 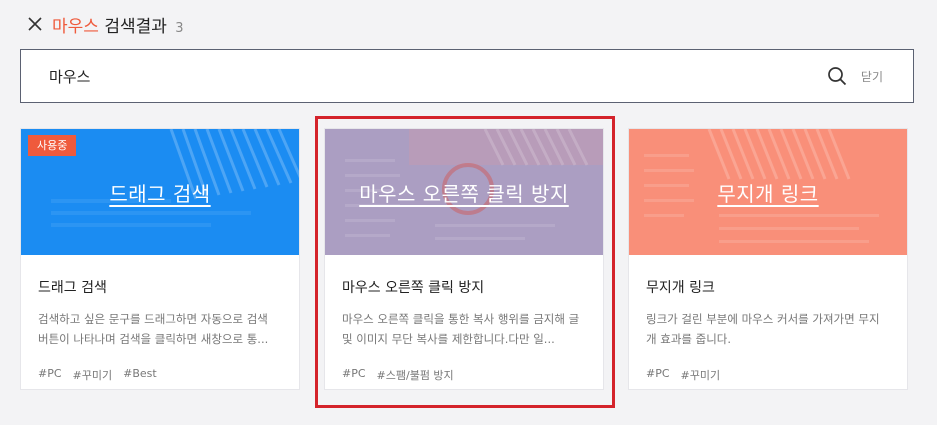 I want to click on in-use-badge: 사용중, so click(x=52, y=146).